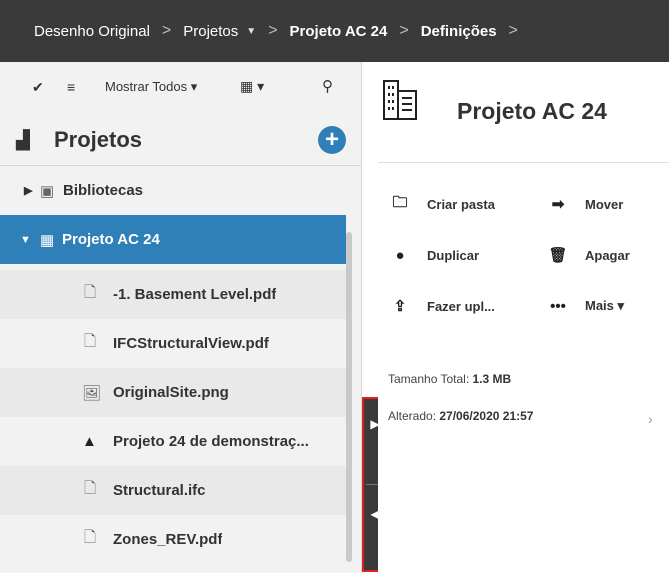 The height and width of the screenshot is (573, 669). Describe the element at coordinates (25, 240) in the screenshot. I see `collapse-arrow-icon: ▼` at that location.